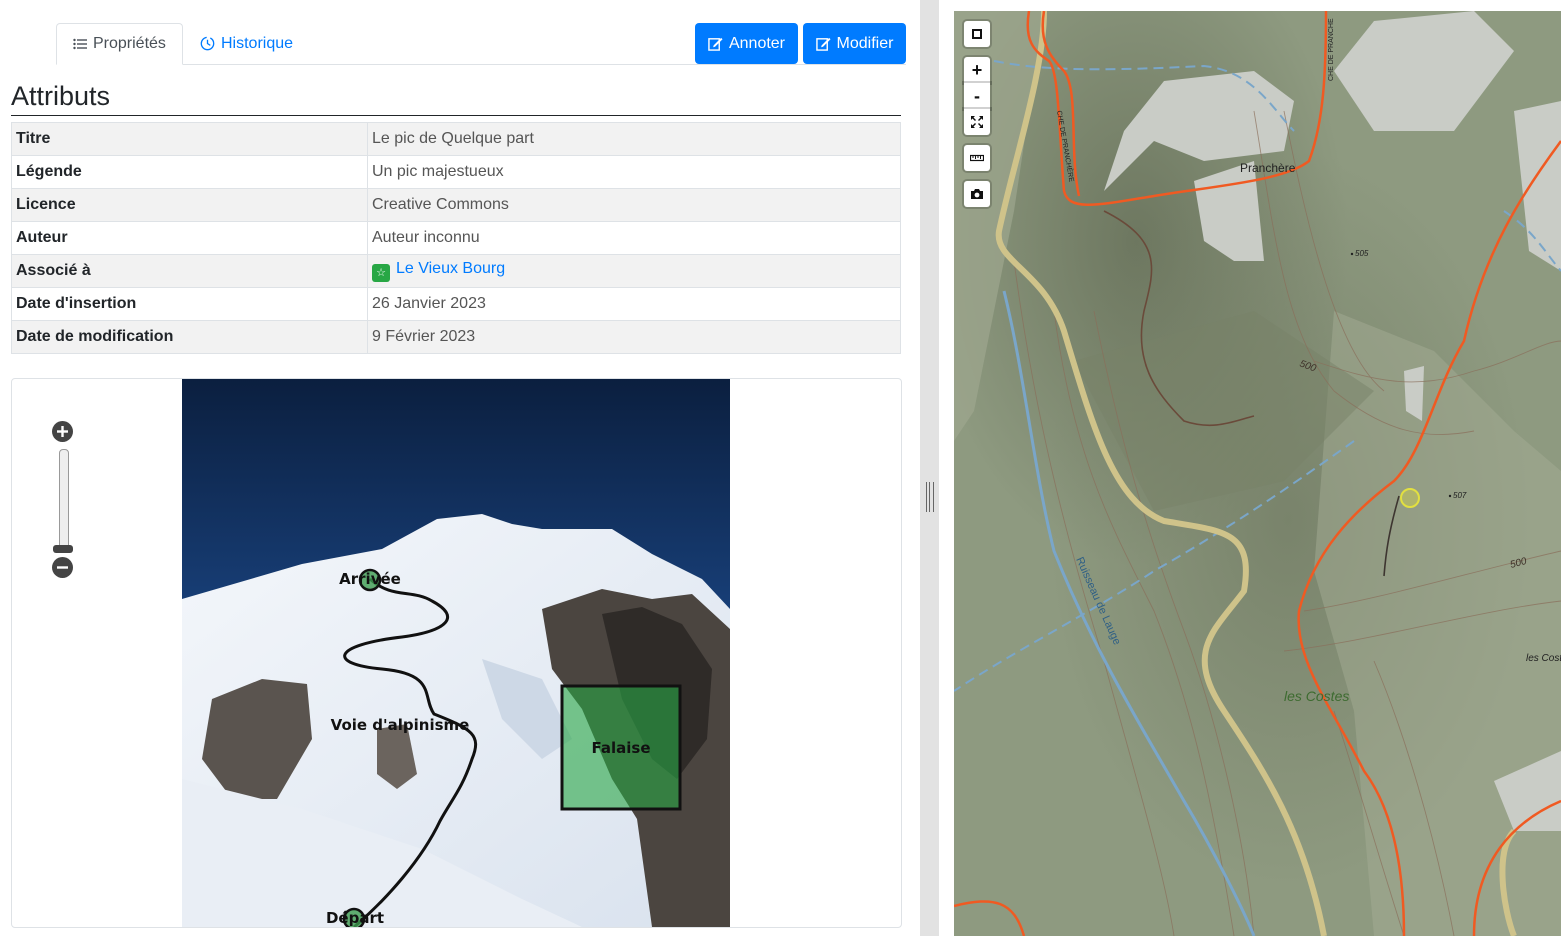 The height and width of the screenshot is (936, 1561). I want to click on zoom-out-label: -, so click(977, 95).